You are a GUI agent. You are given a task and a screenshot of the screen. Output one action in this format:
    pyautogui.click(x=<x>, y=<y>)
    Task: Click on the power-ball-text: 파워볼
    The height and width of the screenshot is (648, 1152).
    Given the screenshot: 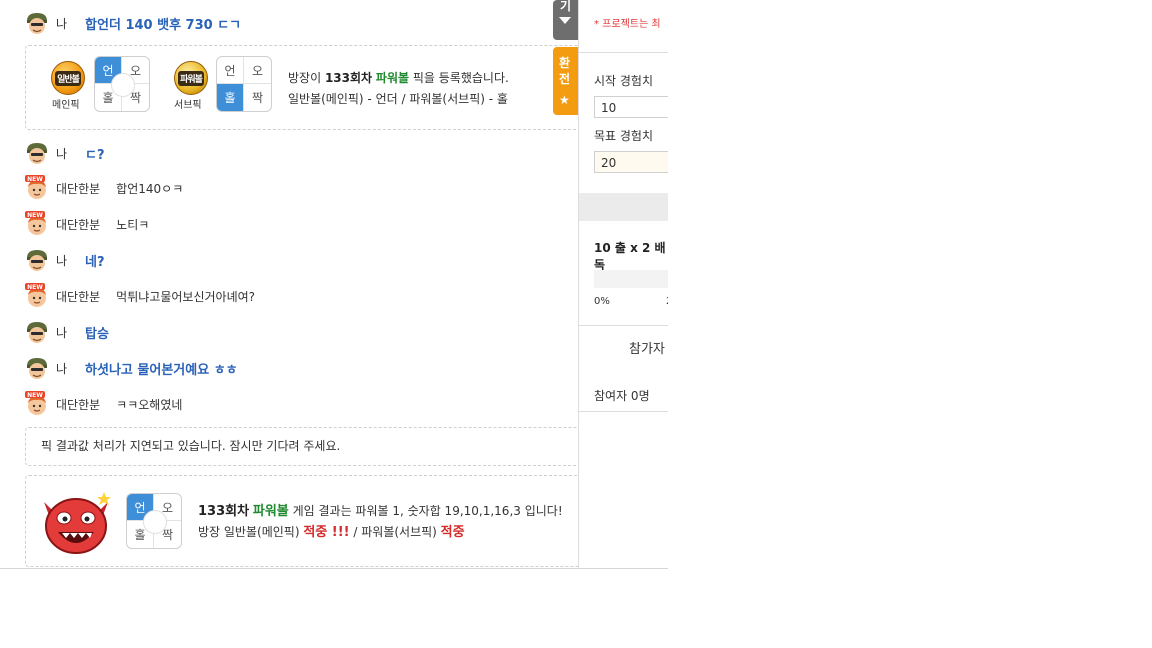 What is the action you would take?
    pyautogui.click(x=191, y=78)
    